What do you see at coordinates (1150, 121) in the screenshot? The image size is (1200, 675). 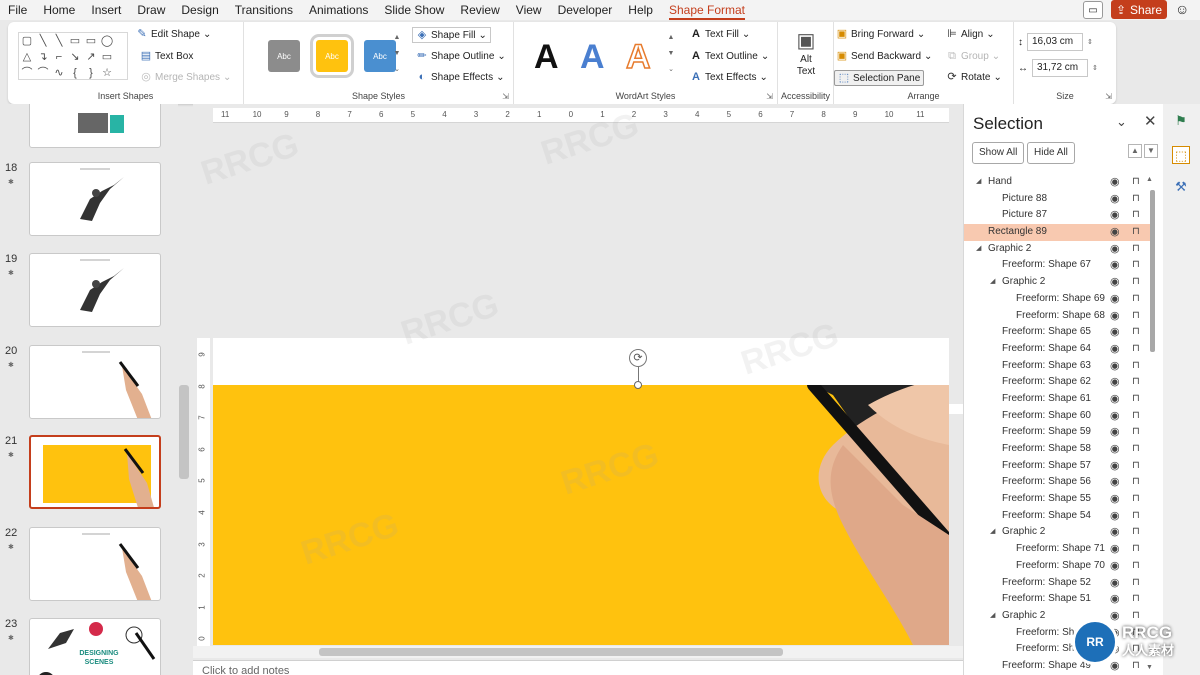 I see `close-icon: ✕` at bounding box center [1150, 121].